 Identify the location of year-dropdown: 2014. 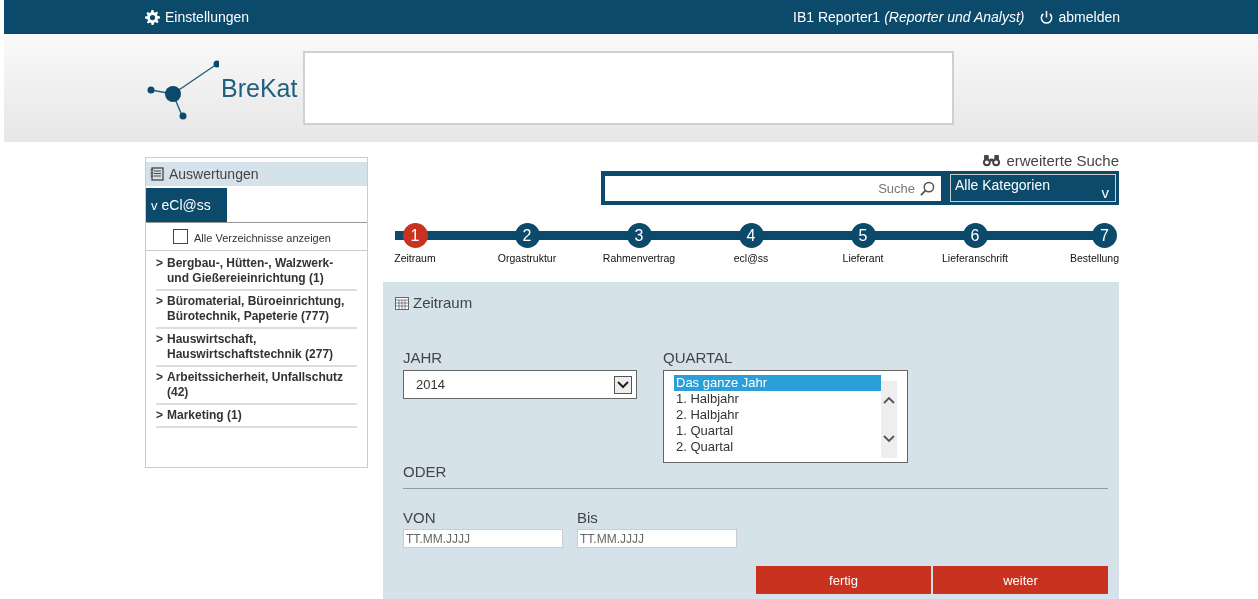
(520, 384).